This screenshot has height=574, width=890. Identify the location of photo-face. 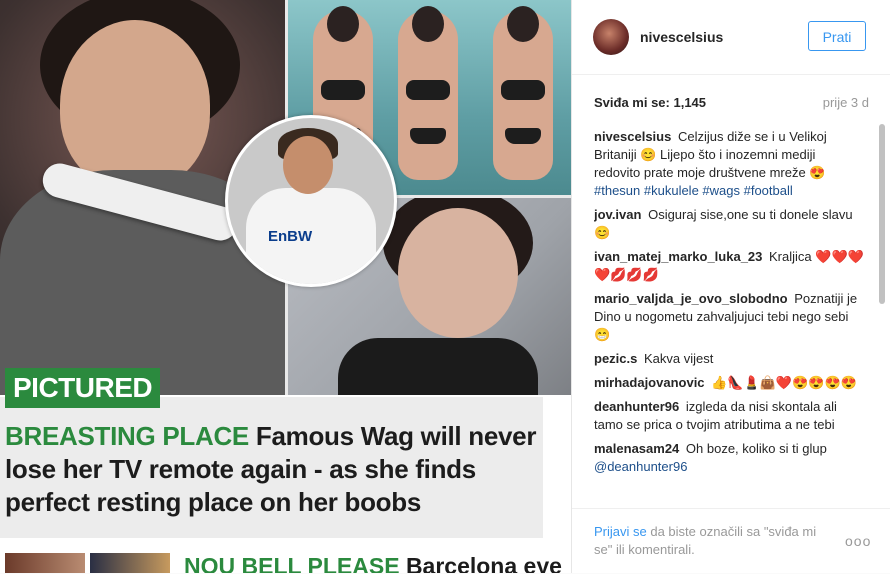
(135, 105).